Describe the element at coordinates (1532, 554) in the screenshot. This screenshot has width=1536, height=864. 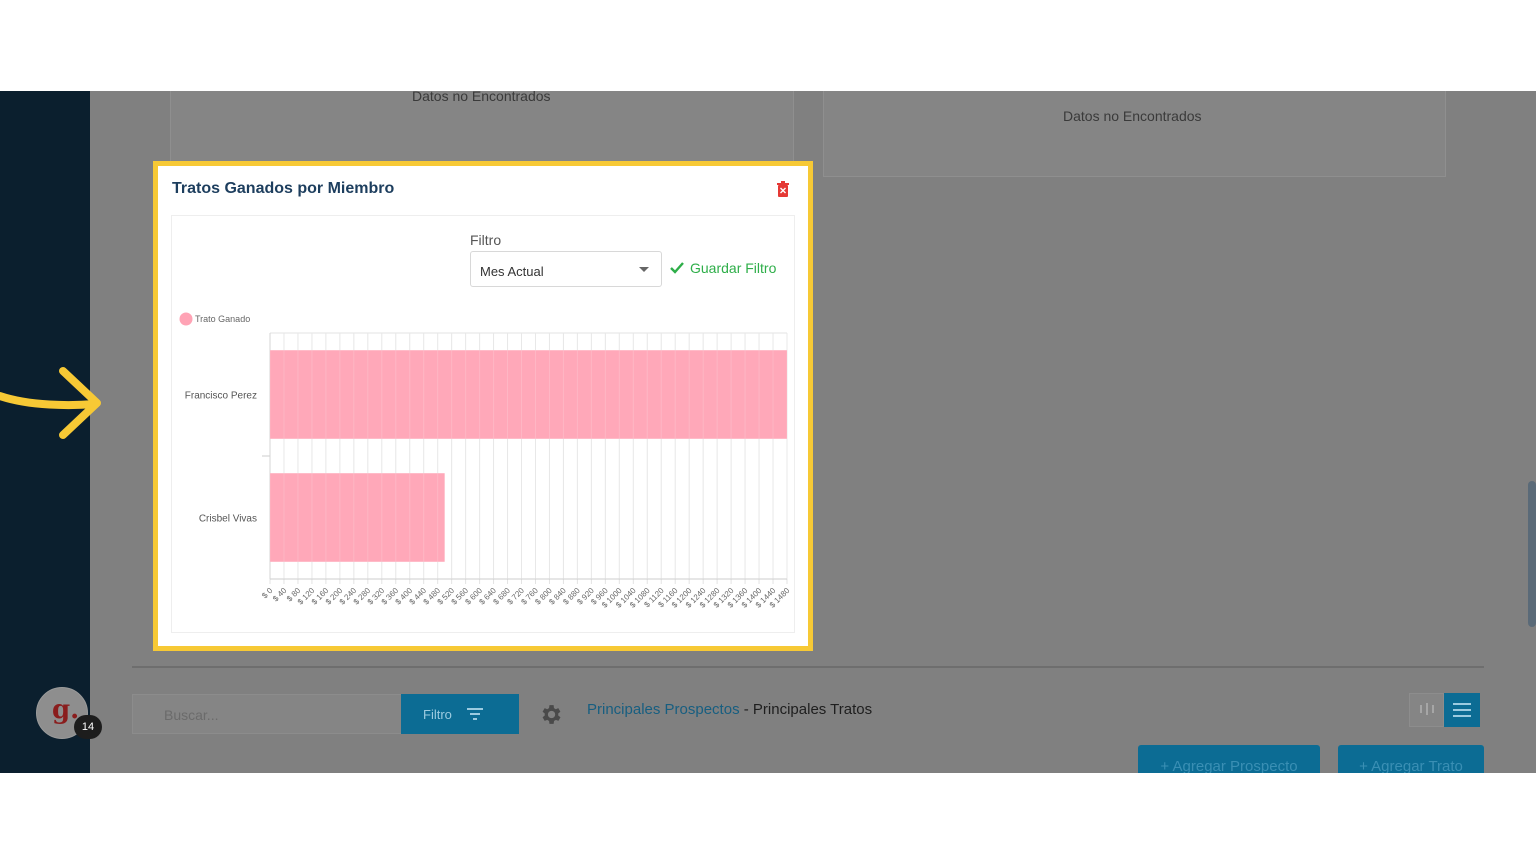
I see `page-scrollbar` at that location.